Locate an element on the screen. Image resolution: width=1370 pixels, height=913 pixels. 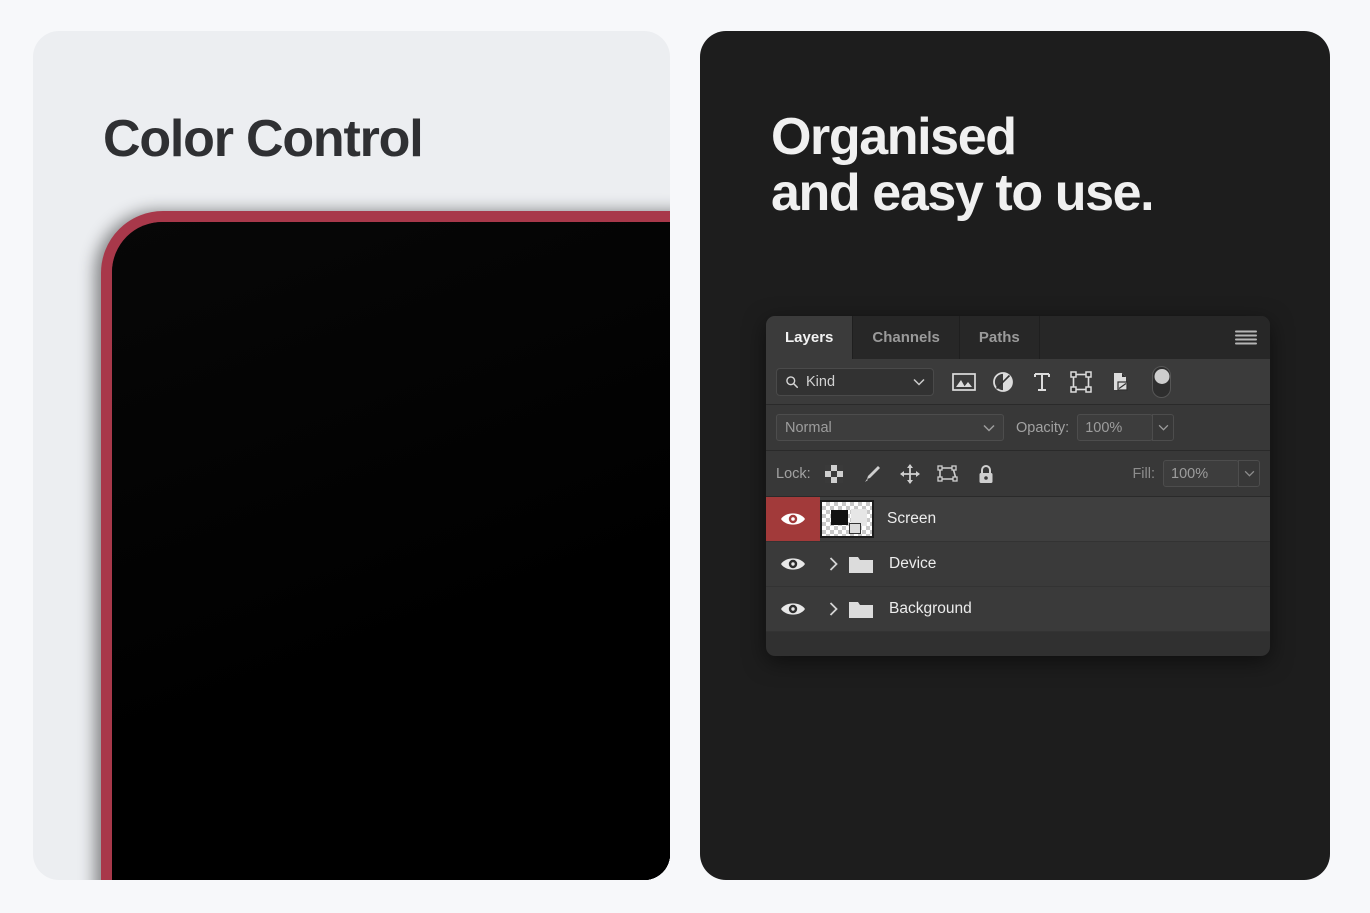
lock-transparent-pixels-icon is located at coordinates (834, 474).